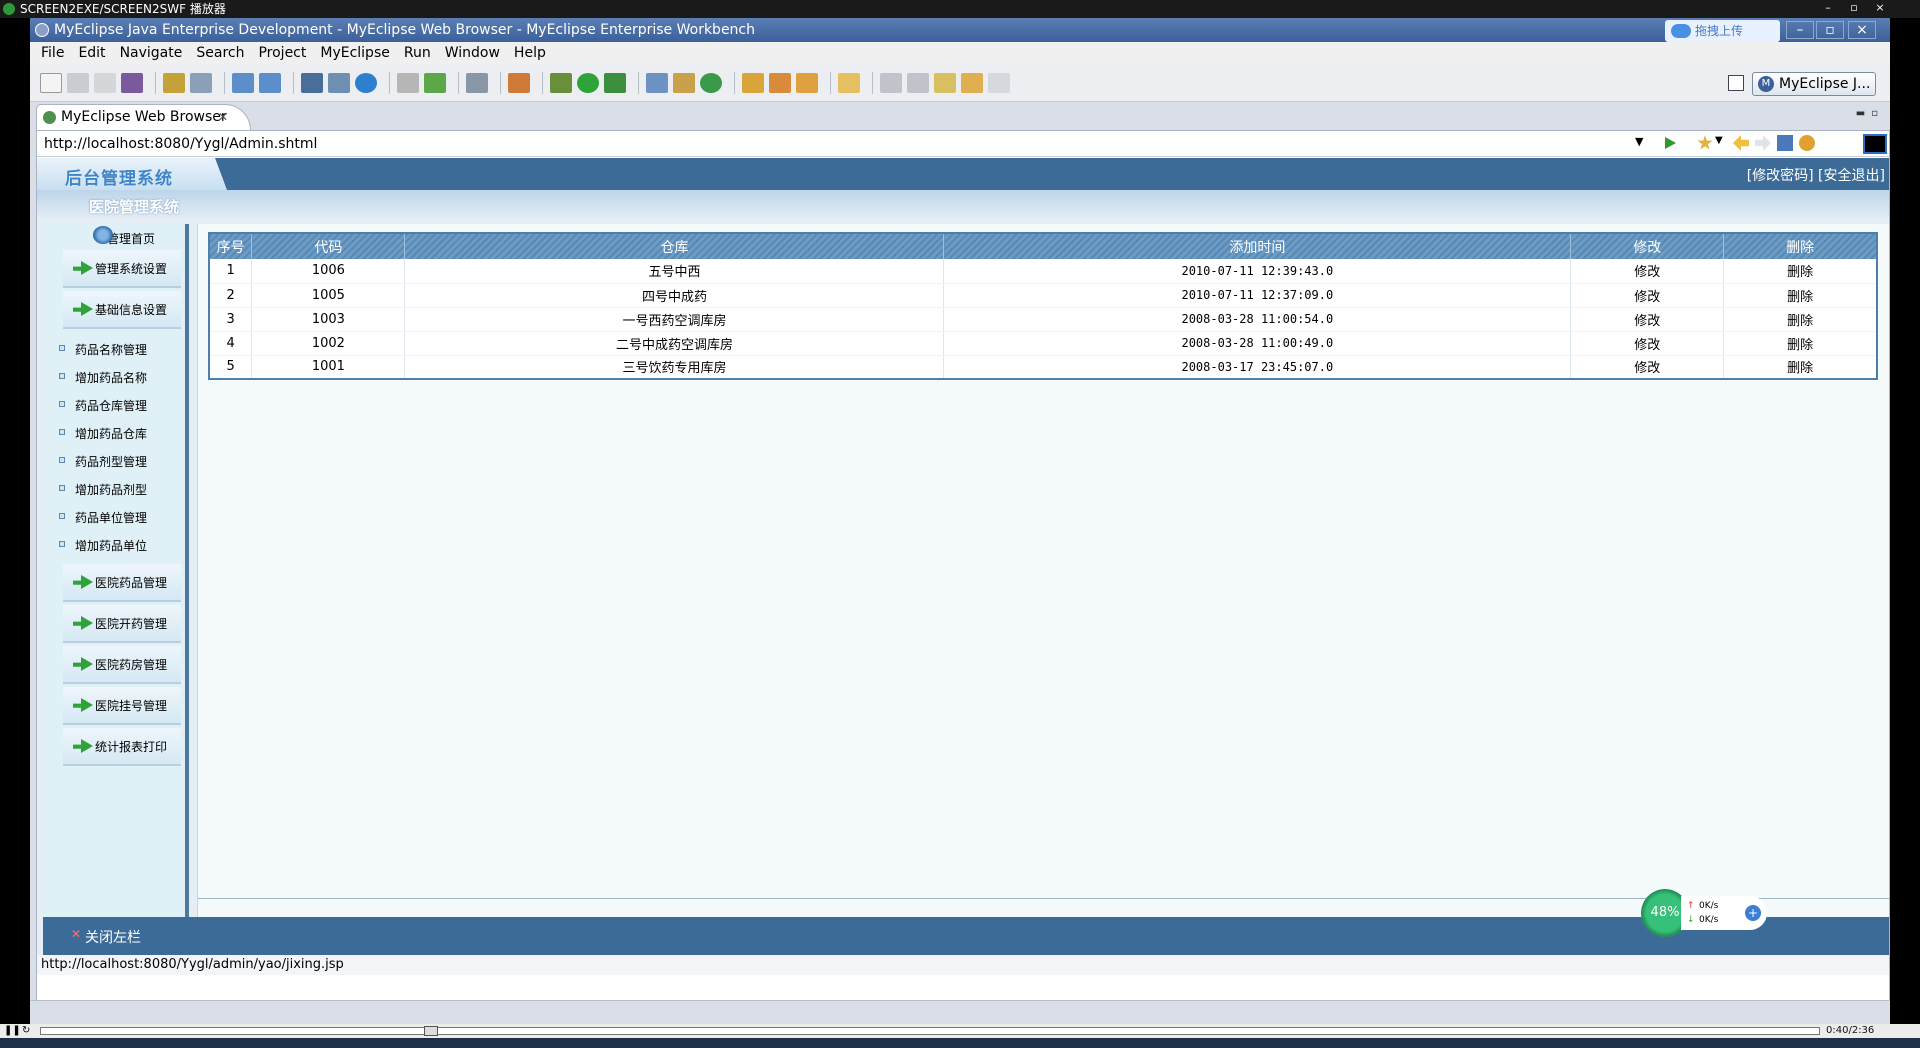  I want to click on print-icon, so click(105, 82).